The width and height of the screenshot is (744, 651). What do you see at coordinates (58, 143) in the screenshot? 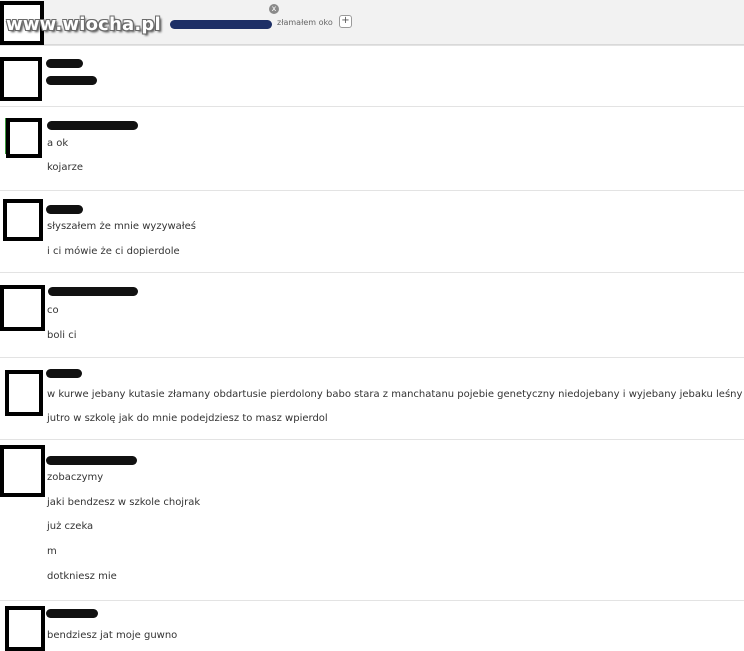
I see `message-line: a ok` at bounding box center [58, 143].